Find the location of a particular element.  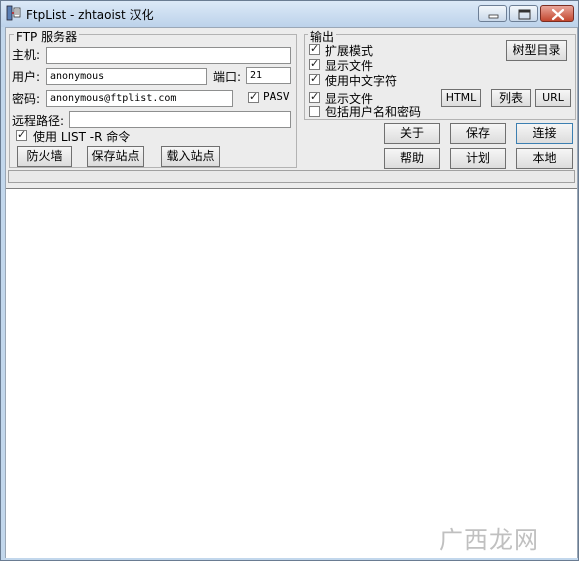

password-field: anonymous@ftplist.com is located at coordinates (139, 98).